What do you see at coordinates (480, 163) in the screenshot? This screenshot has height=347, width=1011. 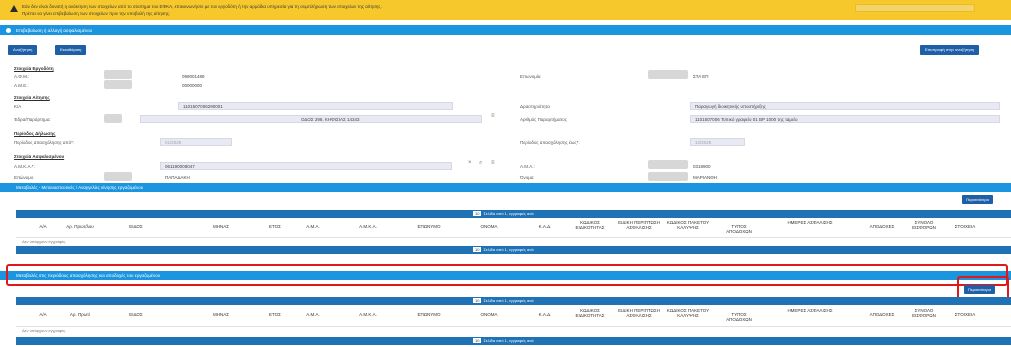 I see `search-icon: ⌕` at bounding box center [480, 163].